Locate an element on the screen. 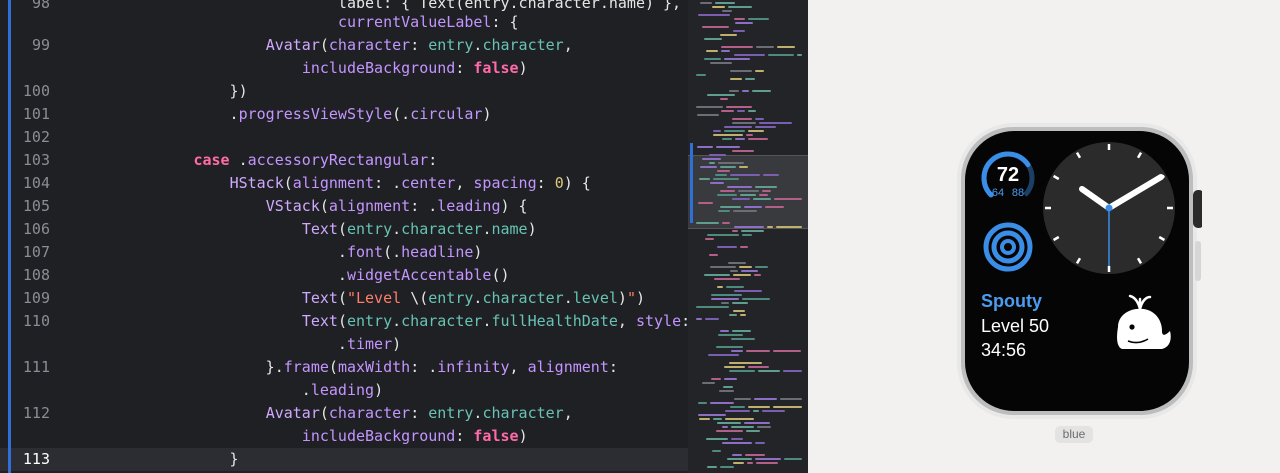  character-level: Level 50 is located at coordinates (1015, 326).